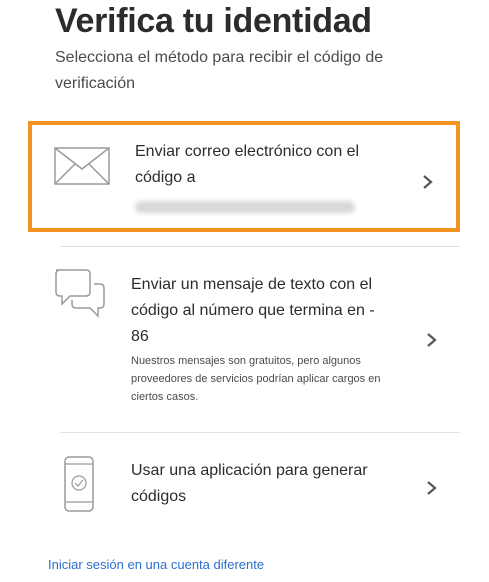  I want to click on envelope-icon, so click(82, 168).